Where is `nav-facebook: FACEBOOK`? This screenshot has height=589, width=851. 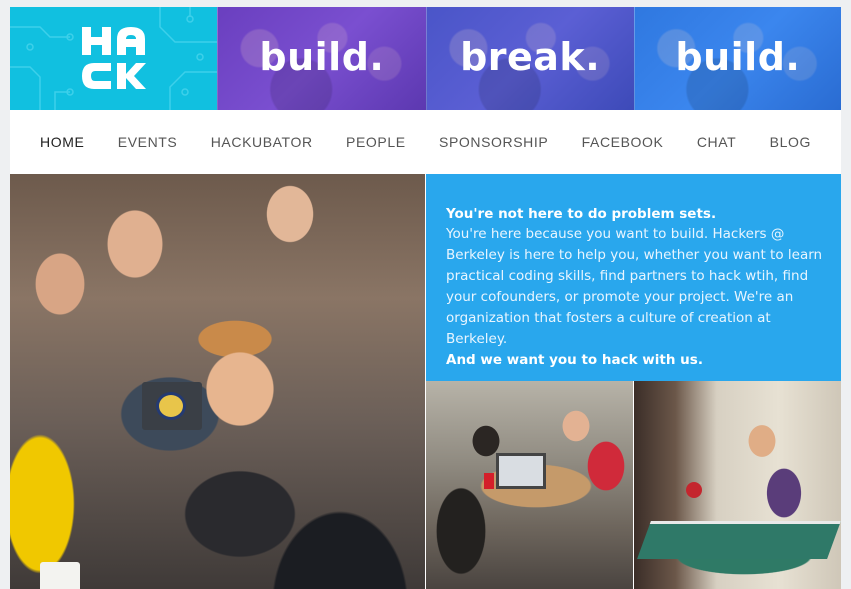
nav-facebook: FACEBOOK is located at coordinates (623, 142).